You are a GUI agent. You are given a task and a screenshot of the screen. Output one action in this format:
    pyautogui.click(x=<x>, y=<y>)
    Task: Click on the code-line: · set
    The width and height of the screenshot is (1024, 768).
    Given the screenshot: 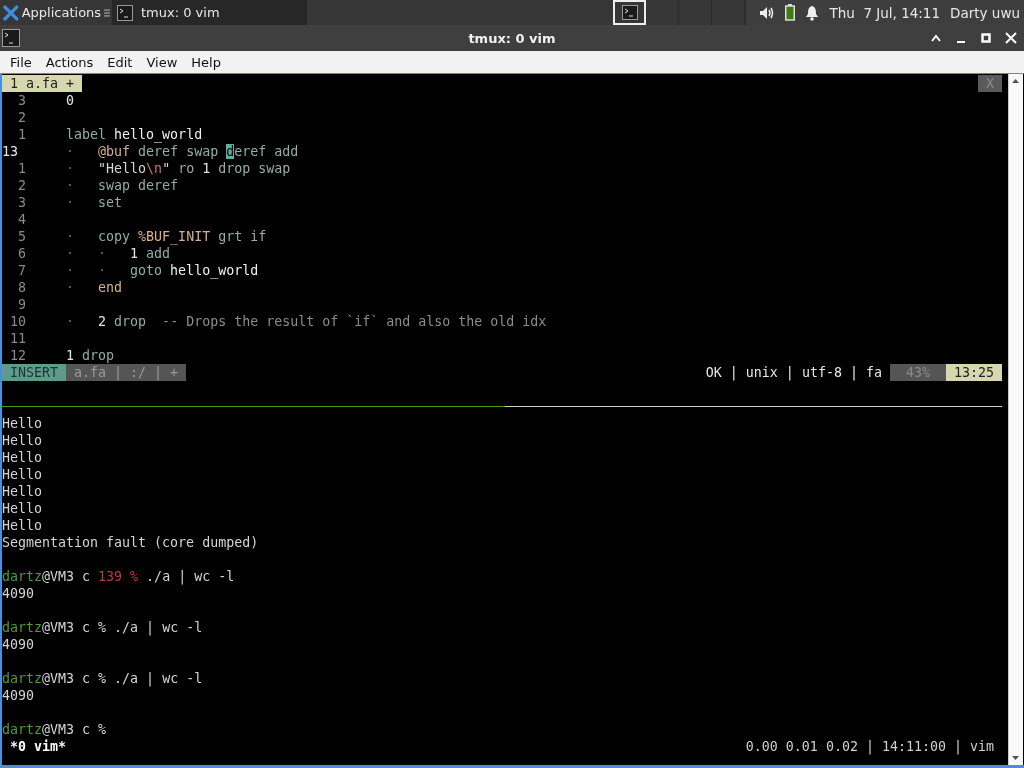 What is the action you would take?
    pyautogui.click(x=94, y=202)
    